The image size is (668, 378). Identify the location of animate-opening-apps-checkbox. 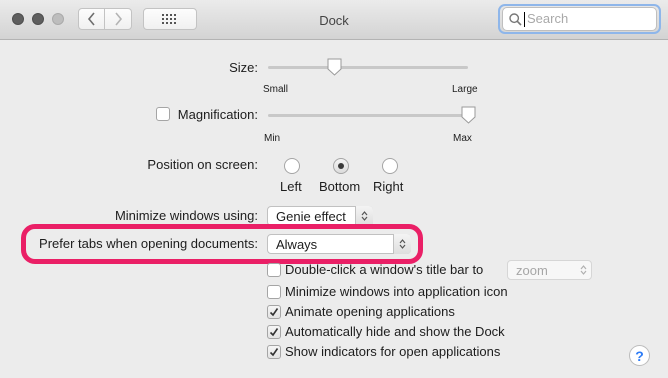
(274, 312).